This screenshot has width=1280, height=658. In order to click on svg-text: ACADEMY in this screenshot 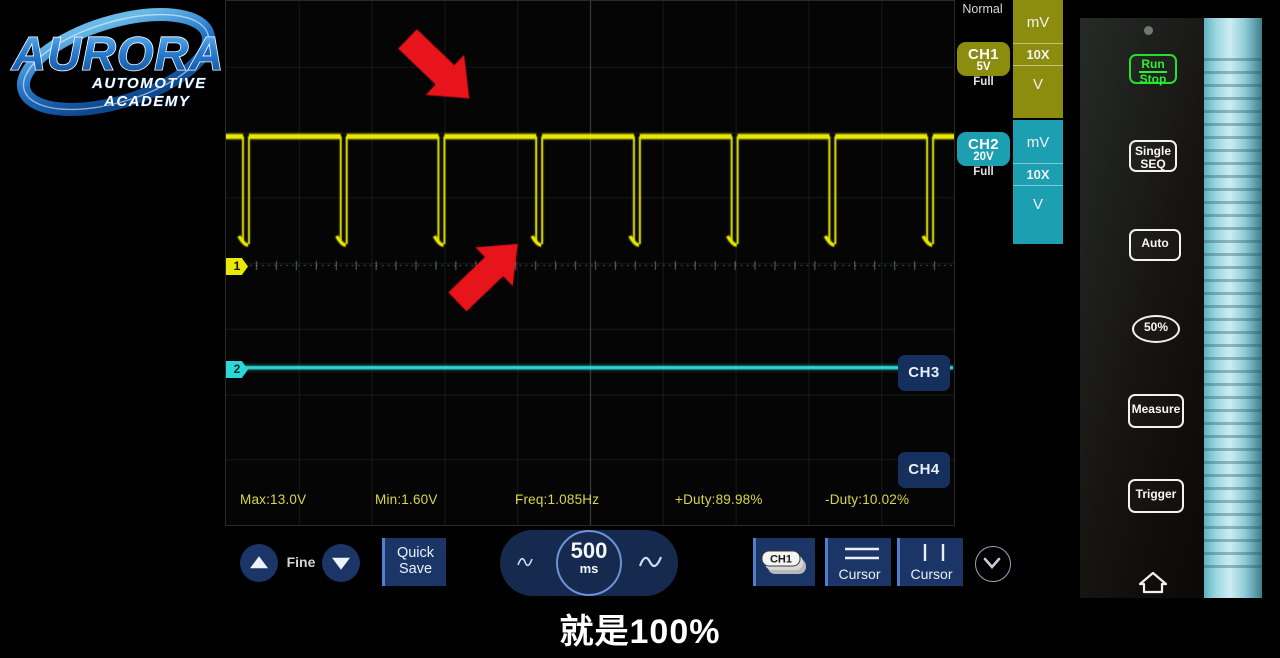, I will do `click(147, 101)`.